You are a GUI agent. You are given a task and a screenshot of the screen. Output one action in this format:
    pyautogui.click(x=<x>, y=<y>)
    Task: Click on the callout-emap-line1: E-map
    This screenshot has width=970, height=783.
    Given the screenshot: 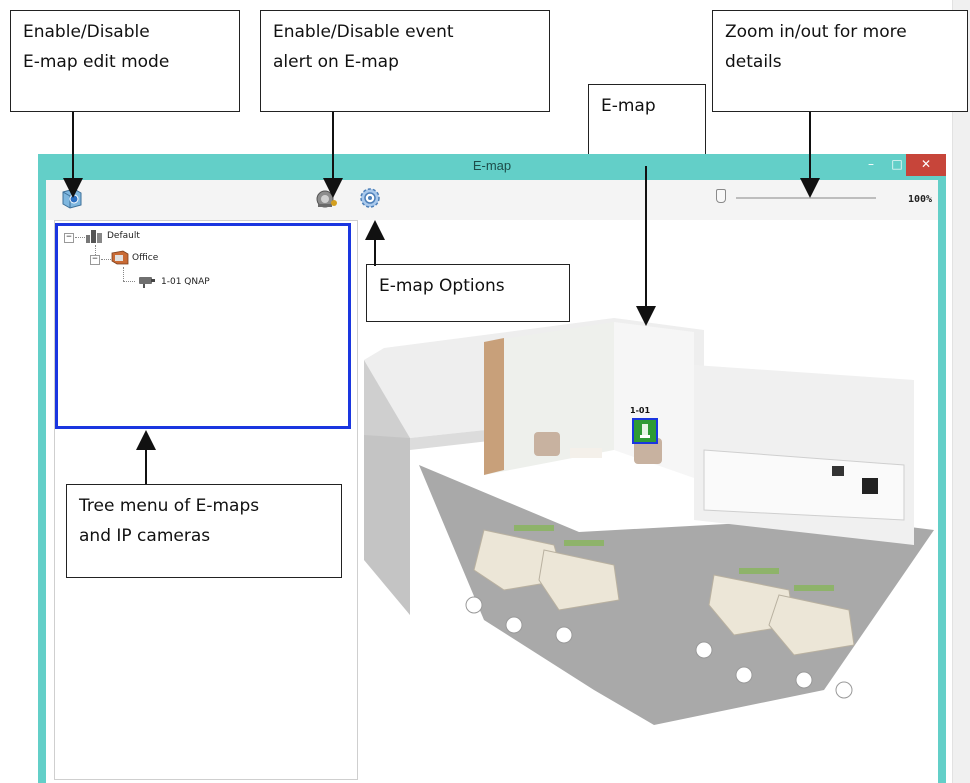 What is the action you would take?
    pyautogui.click(x=628, y=106)
    